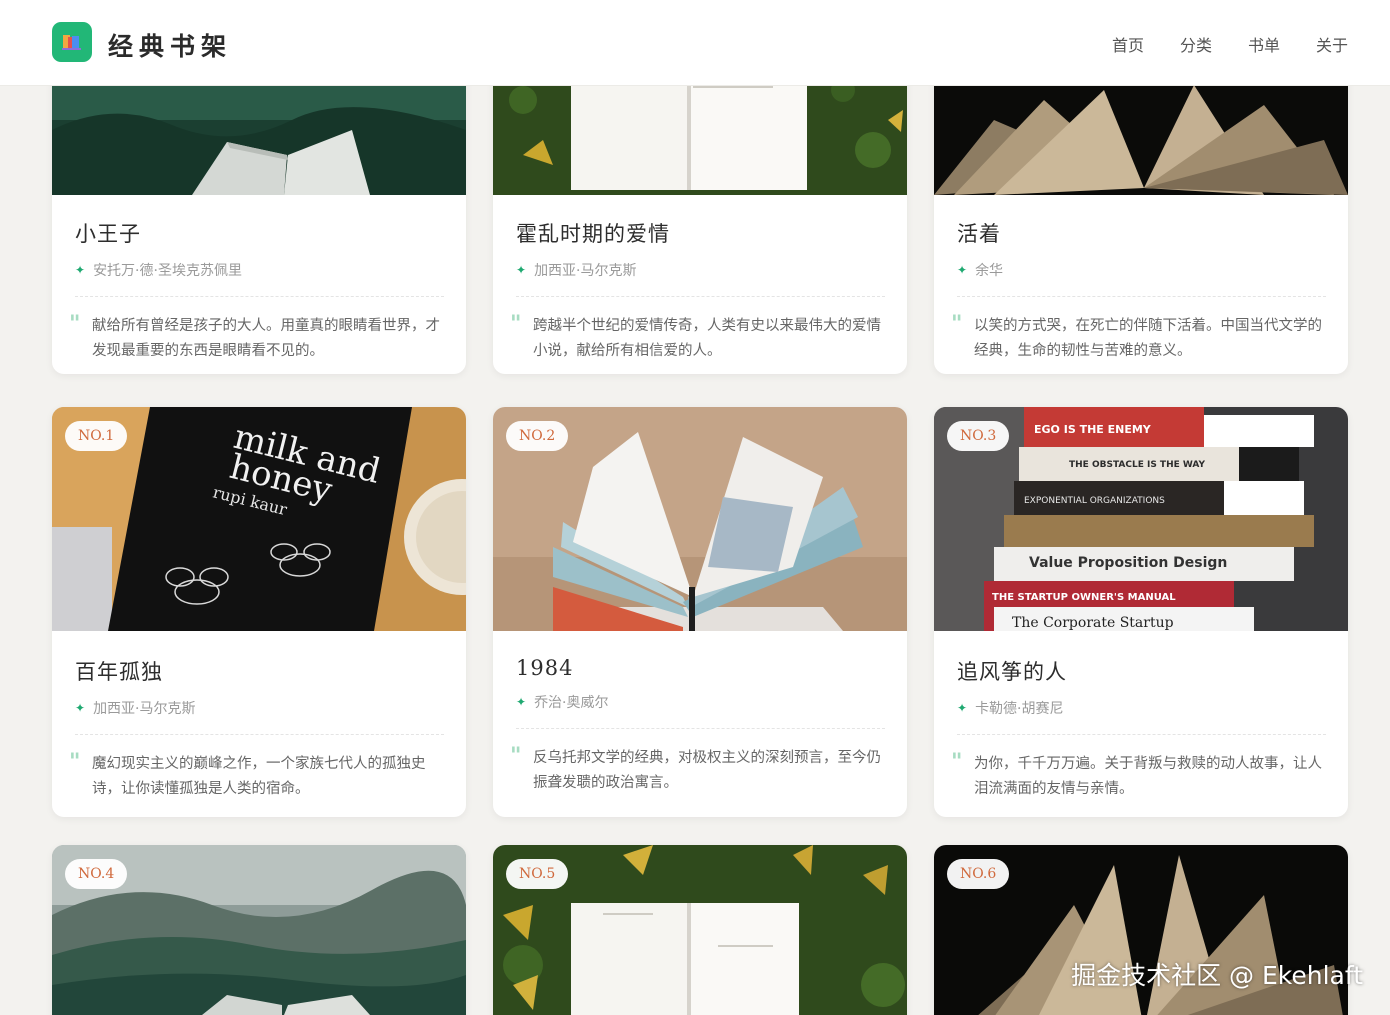  I want to click on main-nav: 首页 分类 书单 关于, so click(1230, 44).